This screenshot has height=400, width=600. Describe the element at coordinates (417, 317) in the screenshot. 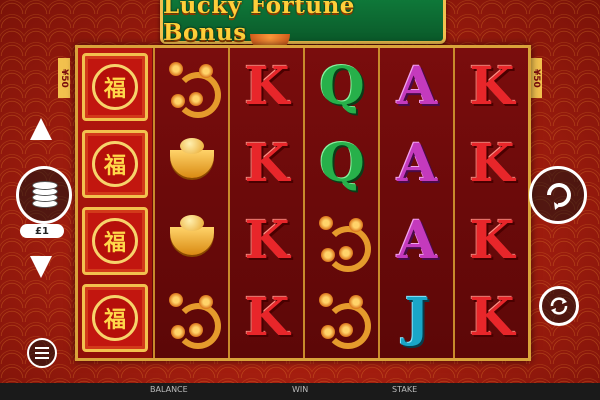

I see `letter-J-symbol: J` at that location.